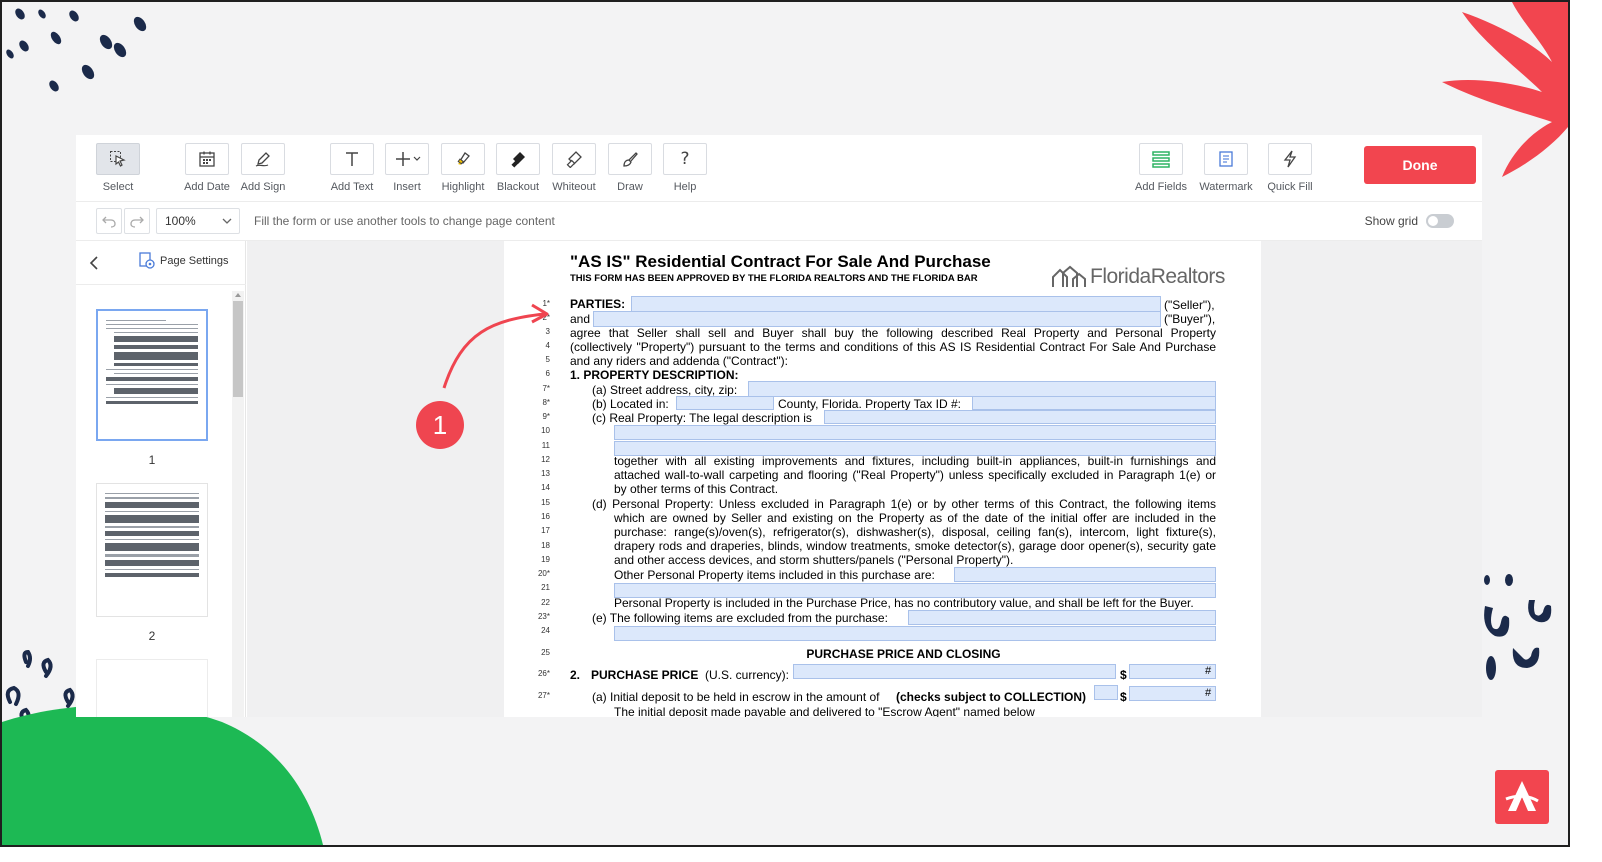 The image size is (1602, 862). What do you see at coordinates (407, 187) in the screenshot?
I see `tool-insert-label: Insert` at bounding box center [407, 187].